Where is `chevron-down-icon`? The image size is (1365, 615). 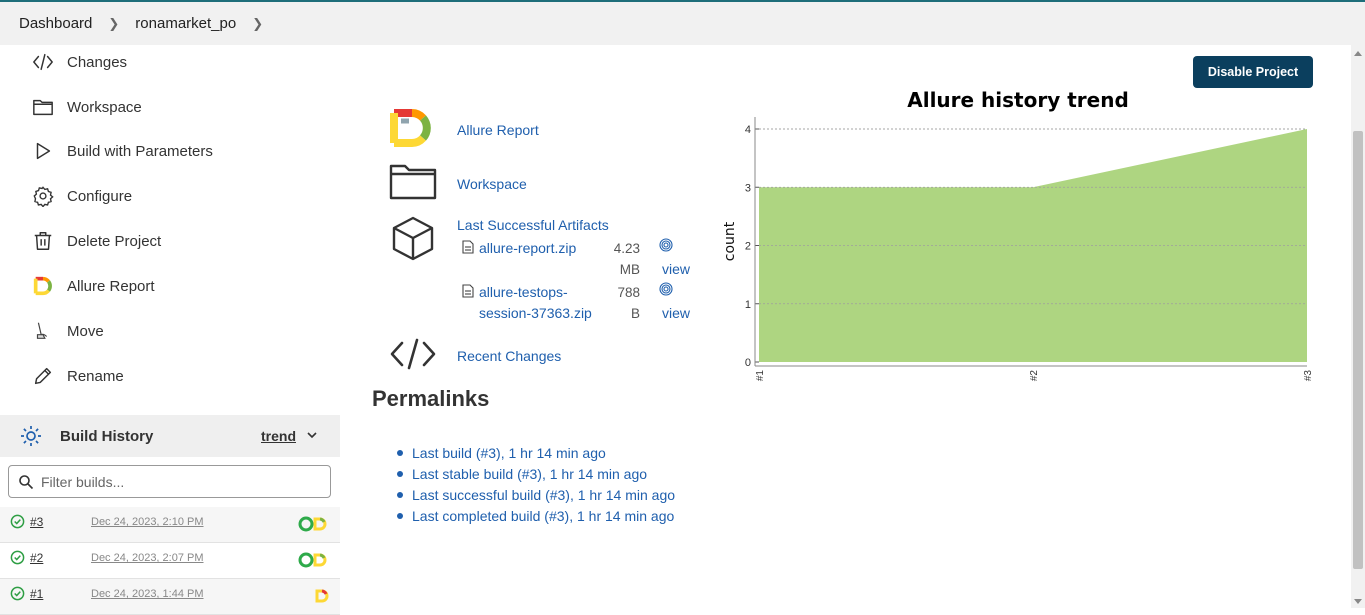 chevron-down-icon is located at coordinates (312, 435).